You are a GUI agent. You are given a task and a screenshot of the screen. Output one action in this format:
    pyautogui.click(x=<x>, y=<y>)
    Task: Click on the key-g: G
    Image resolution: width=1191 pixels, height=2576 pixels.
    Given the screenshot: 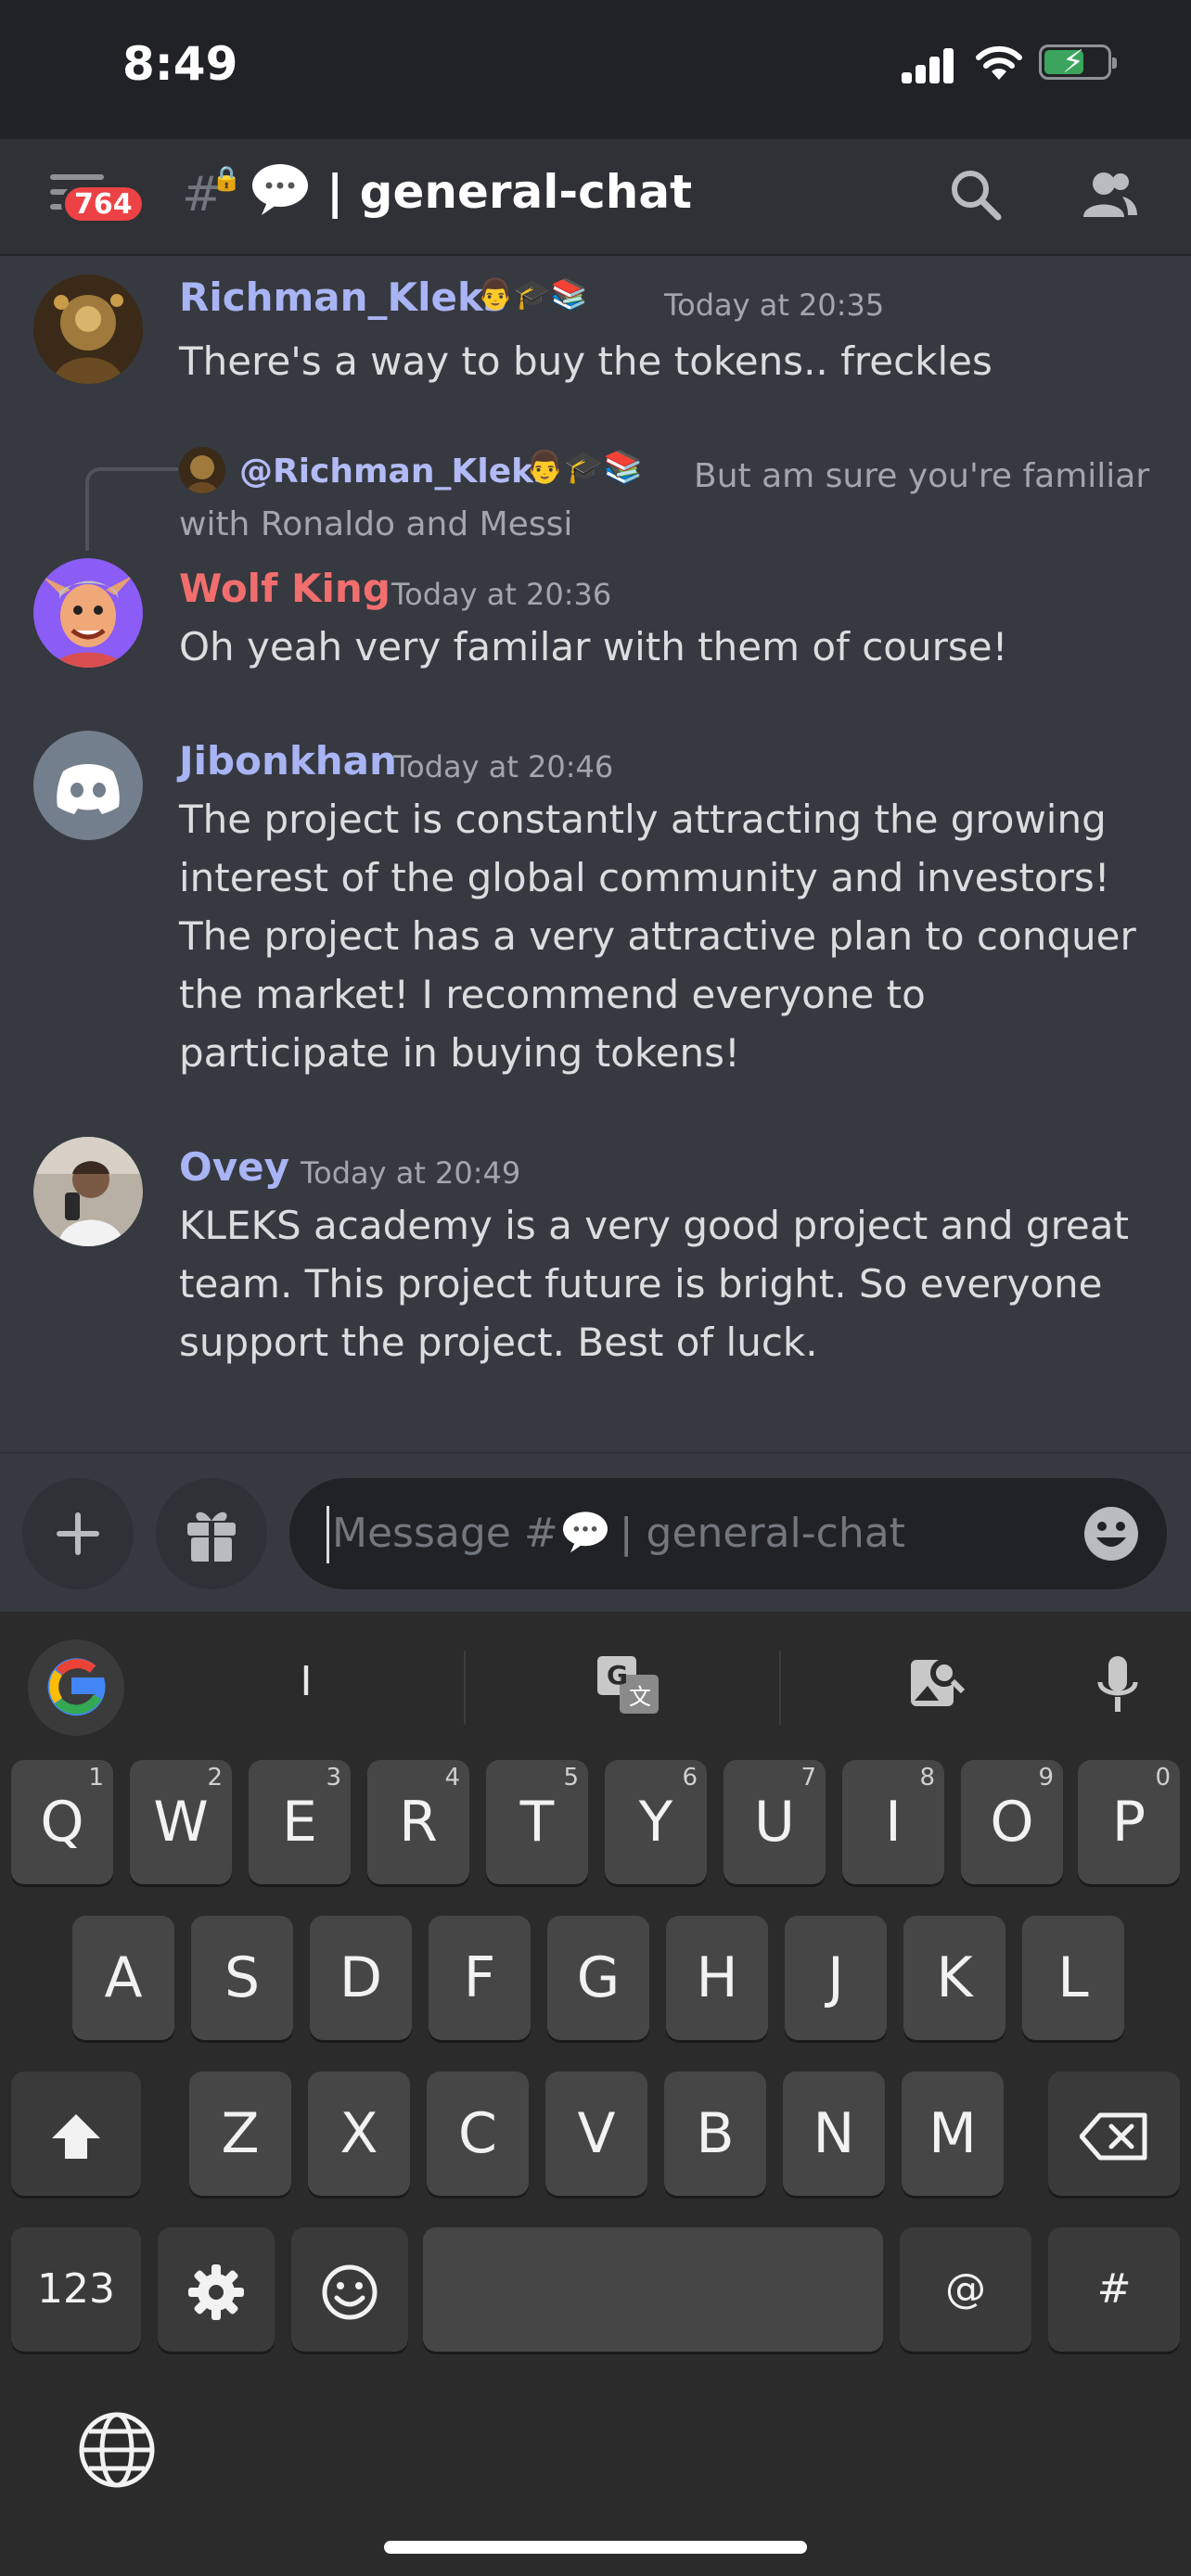 What is the action you would take?
    pyautogui.click(x=598, y=1978)
    